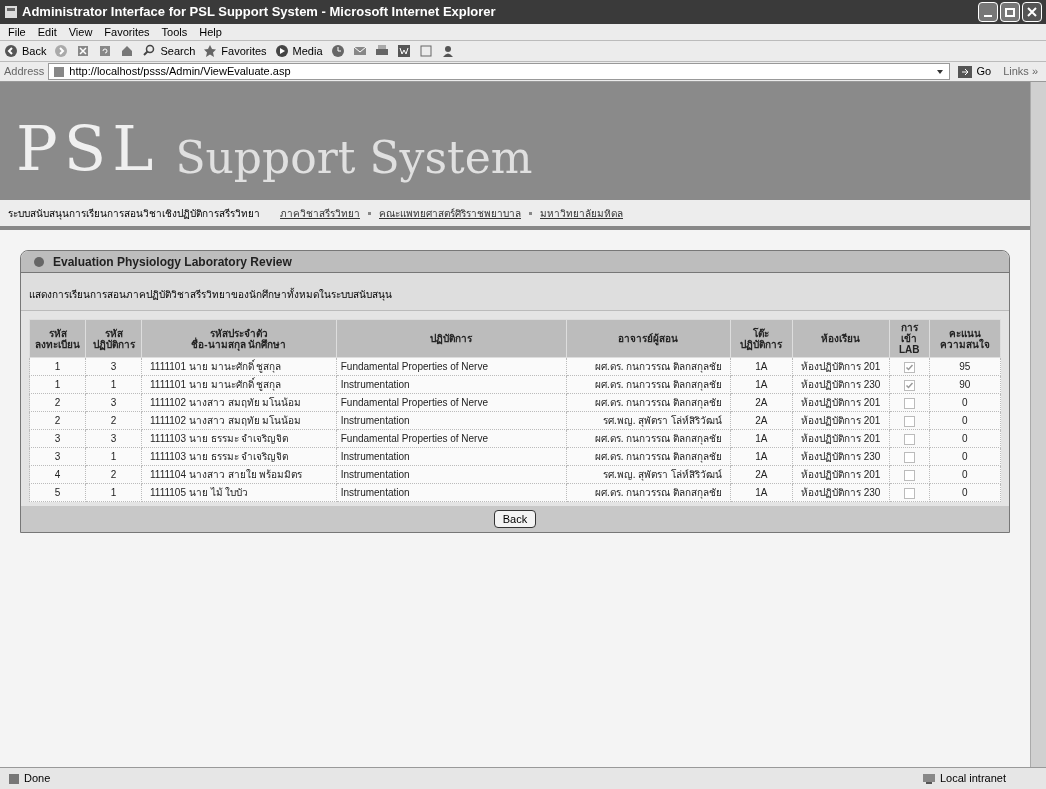 This screenshot has width=1046, height=789. I want to click on home-icon, so click(127, 51).